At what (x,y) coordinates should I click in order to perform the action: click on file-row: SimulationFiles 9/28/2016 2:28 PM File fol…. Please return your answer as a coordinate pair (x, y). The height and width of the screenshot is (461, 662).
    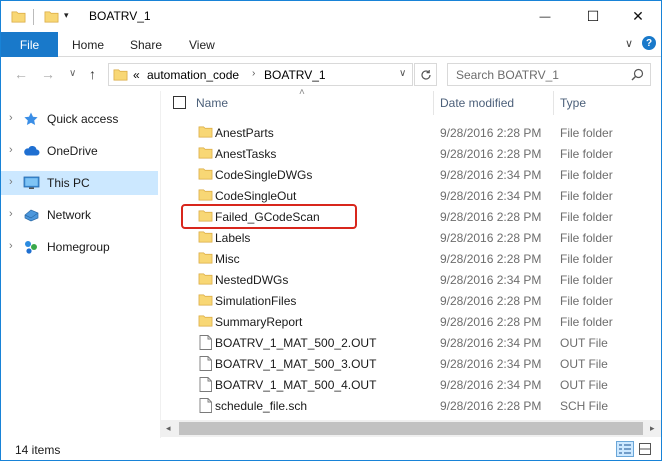
    Looking at the image, I should click on (411, 300).